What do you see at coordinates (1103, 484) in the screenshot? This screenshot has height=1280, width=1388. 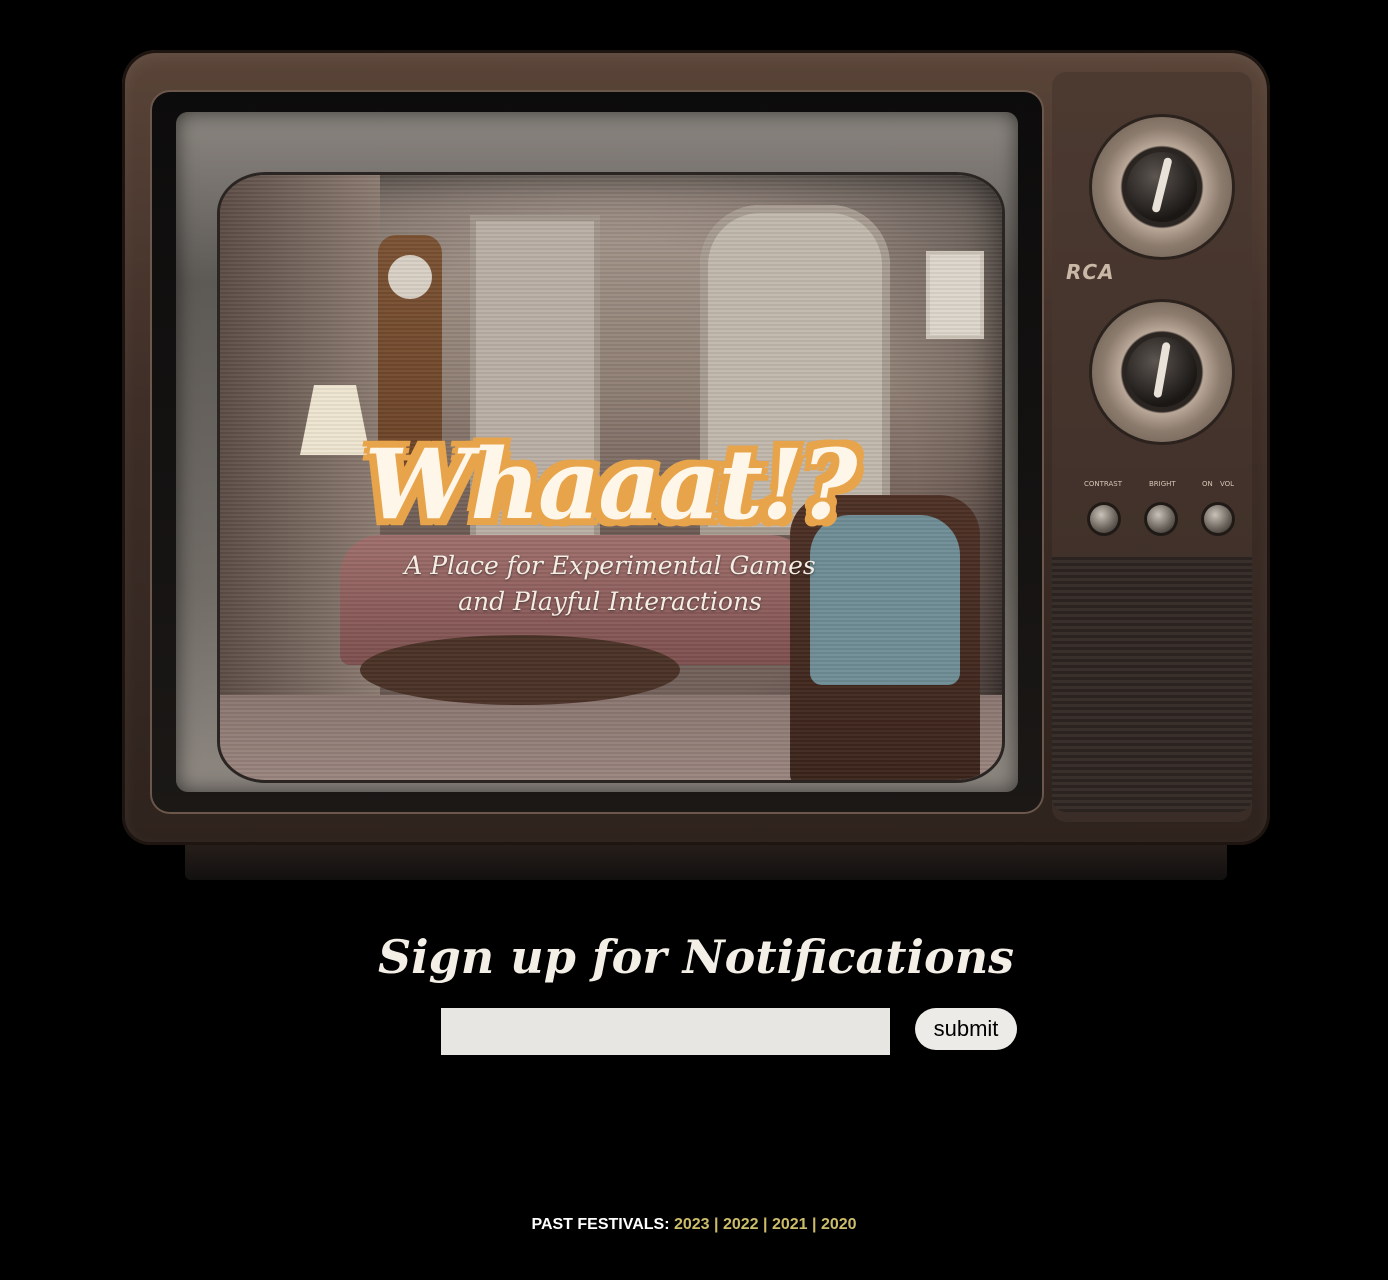 I see `contrast-label: CONTRAST` at bounding box center [1103, 484].